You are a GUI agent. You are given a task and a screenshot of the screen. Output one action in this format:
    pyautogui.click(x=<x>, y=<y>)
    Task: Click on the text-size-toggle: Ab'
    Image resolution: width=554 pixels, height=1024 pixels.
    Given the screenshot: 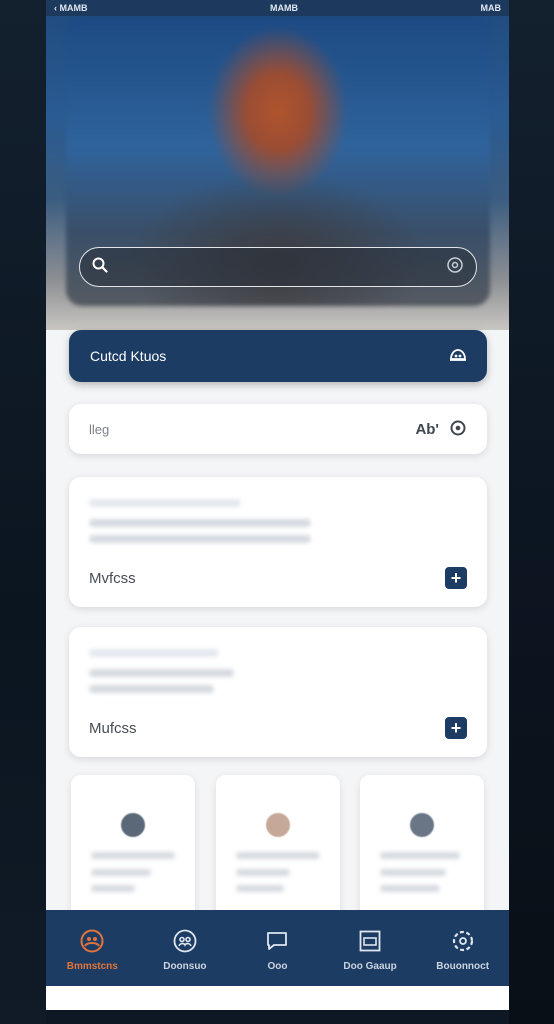 What is the action you would take?
    pyautogui.click(x=427, y=429)
    